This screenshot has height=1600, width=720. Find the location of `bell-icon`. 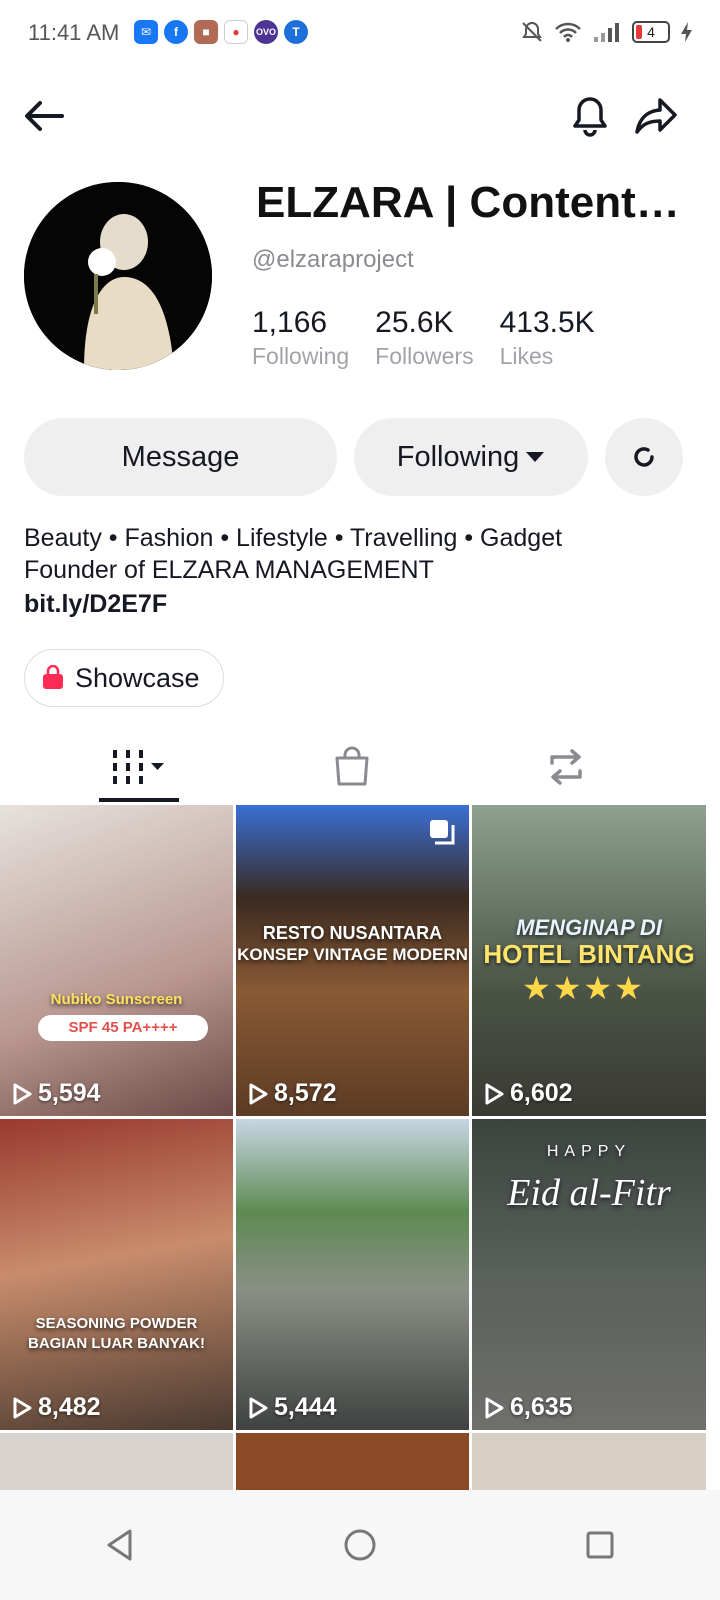

bell-icon is located at coordinates (590, 117).